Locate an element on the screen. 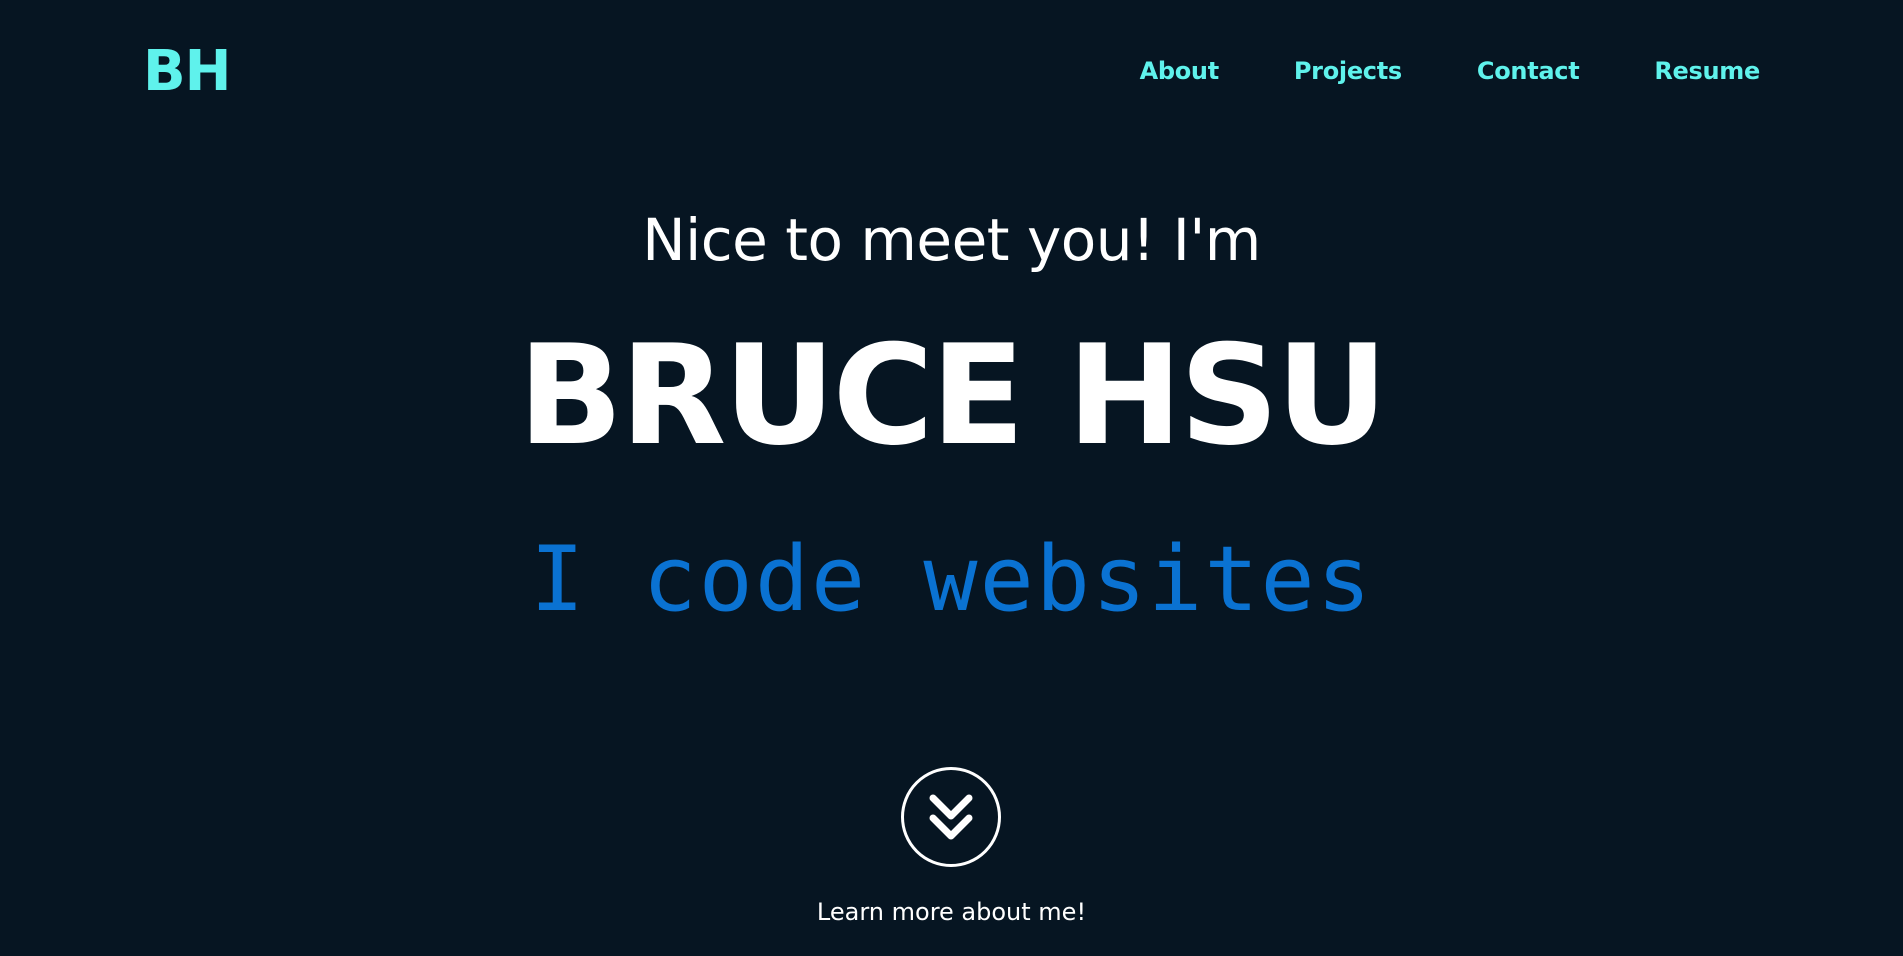 This screenshot has height=956, width=1903. scroll-down-button is located at coordinates (951, 817).